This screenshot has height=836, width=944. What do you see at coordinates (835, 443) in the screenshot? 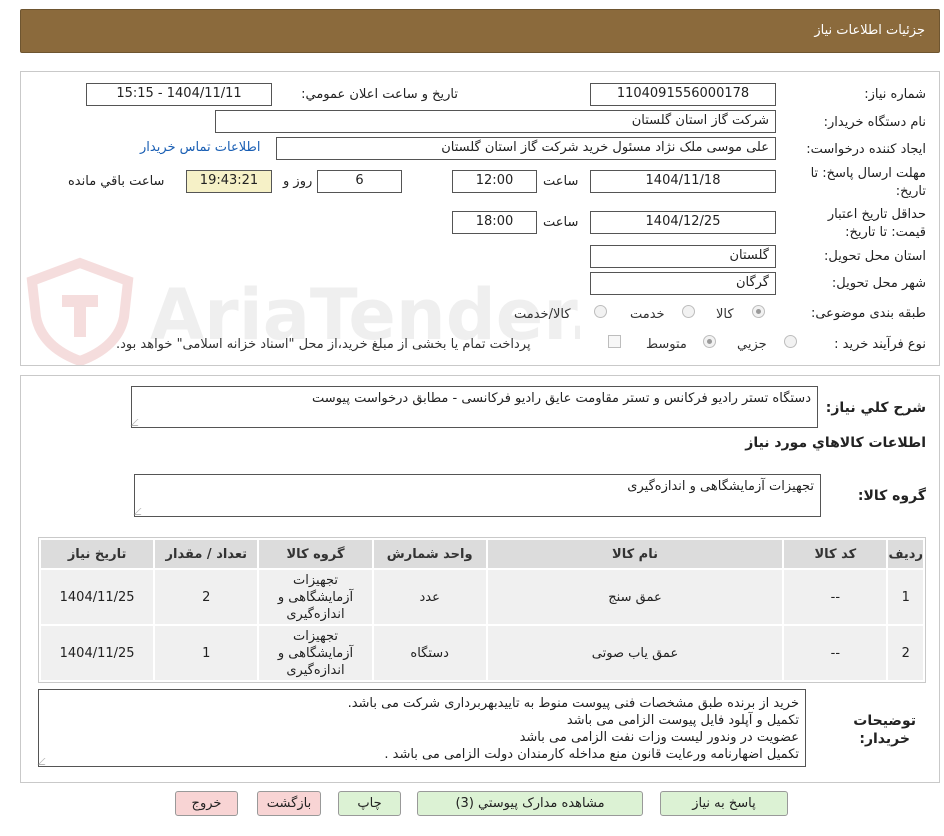
I see `goods-section-title: اطلاعات كالاهاي مورد نياز` at bounding box center [835, 443].